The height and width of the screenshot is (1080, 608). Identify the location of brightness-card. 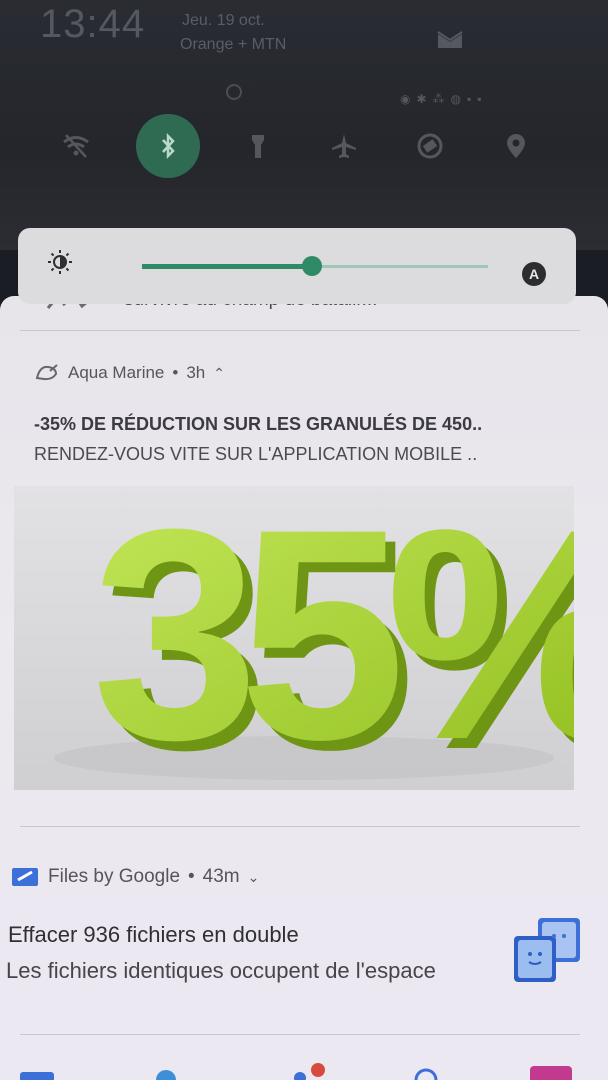
(297, 266).